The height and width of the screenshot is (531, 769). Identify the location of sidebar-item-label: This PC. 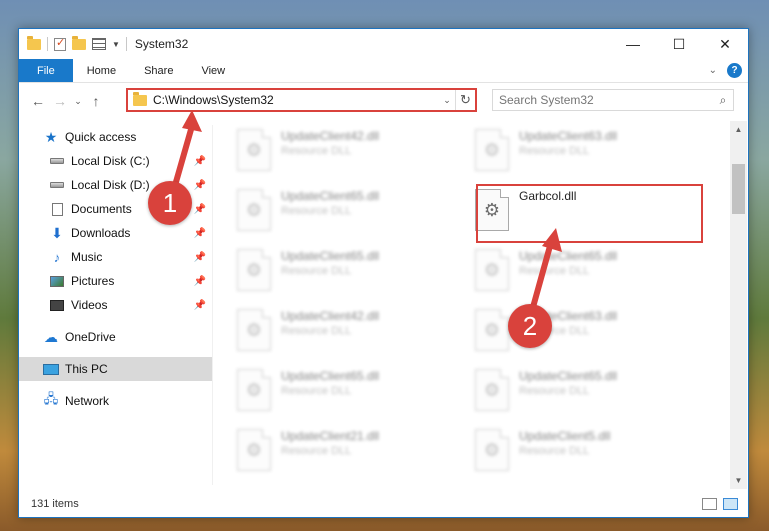
(86, 369).